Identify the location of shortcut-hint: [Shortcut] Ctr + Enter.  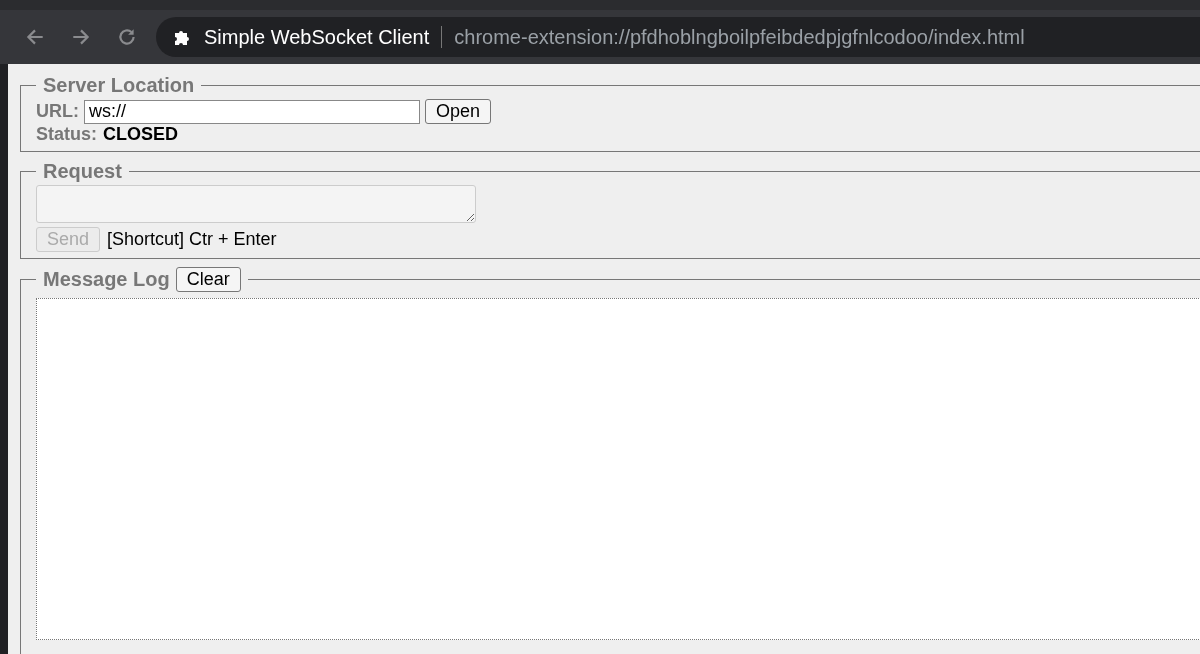
(192, 239).